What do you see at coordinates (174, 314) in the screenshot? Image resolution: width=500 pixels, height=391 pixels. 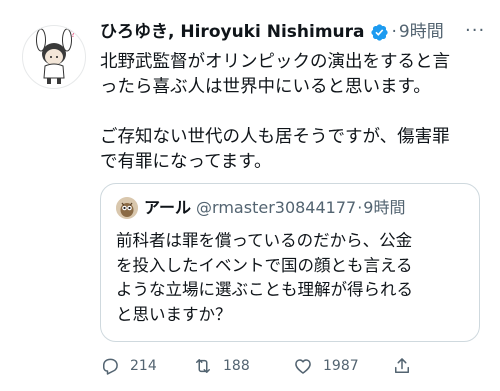 I see `quoted-text-line: と思いますか？` at bounding box center [174, 314].